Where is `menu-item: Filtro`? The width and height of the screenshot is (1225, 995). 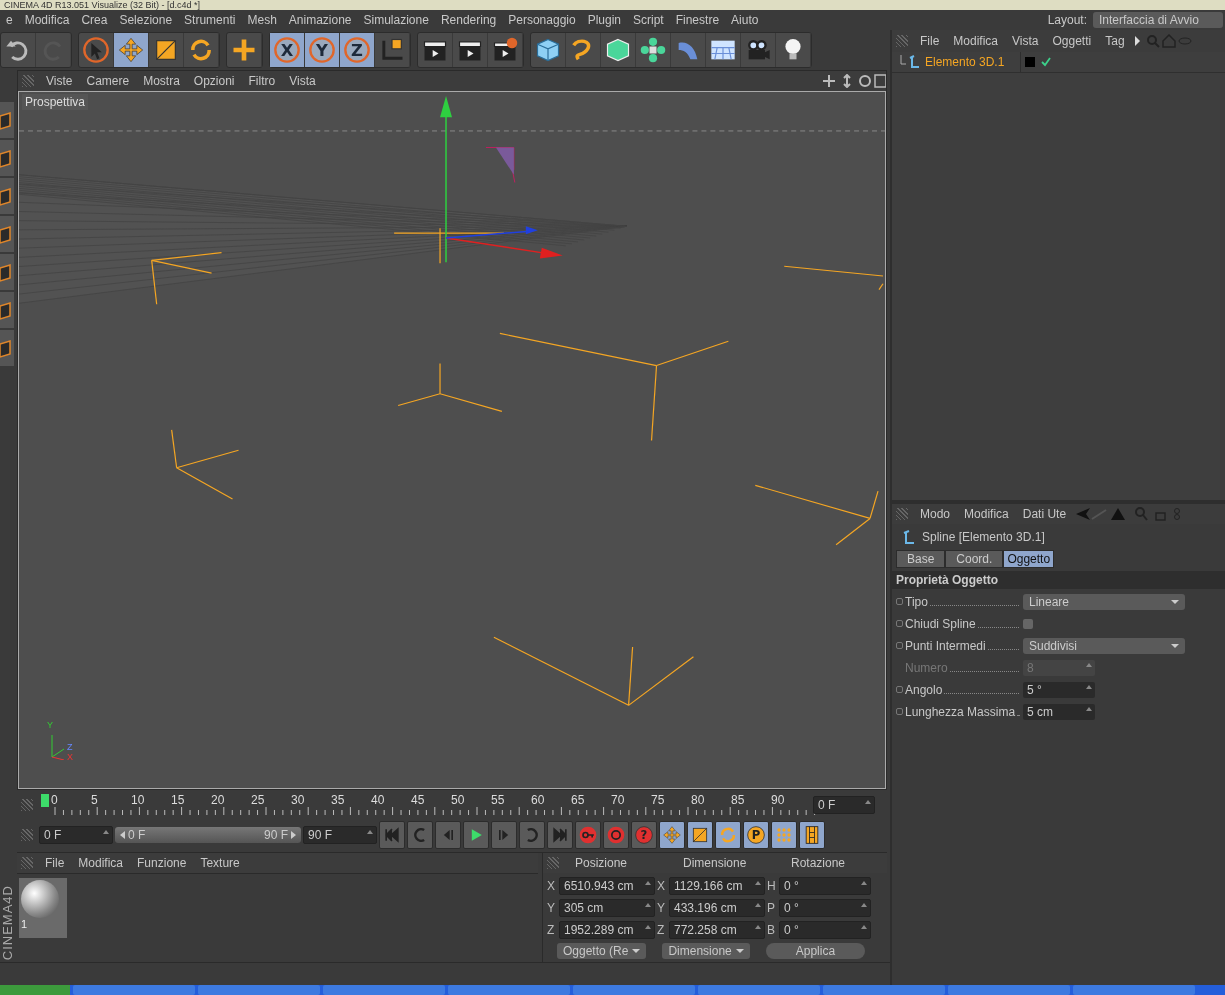 menu-item: Filtro is located at coordinates (262, 81).